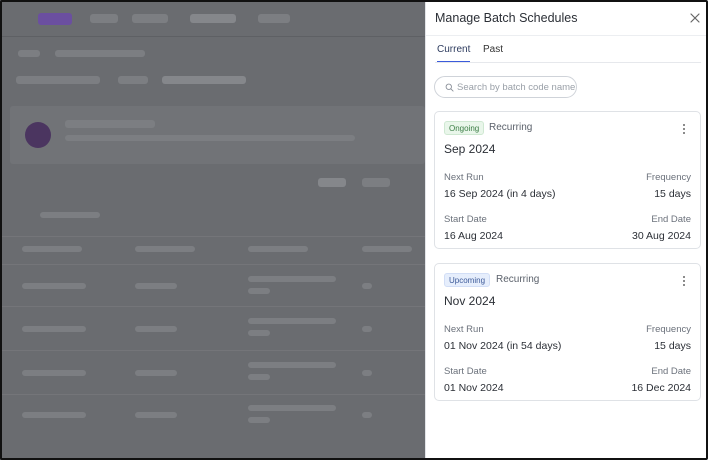 The image size is (708, 460). I want to click on header-divider, so click(567, 35).